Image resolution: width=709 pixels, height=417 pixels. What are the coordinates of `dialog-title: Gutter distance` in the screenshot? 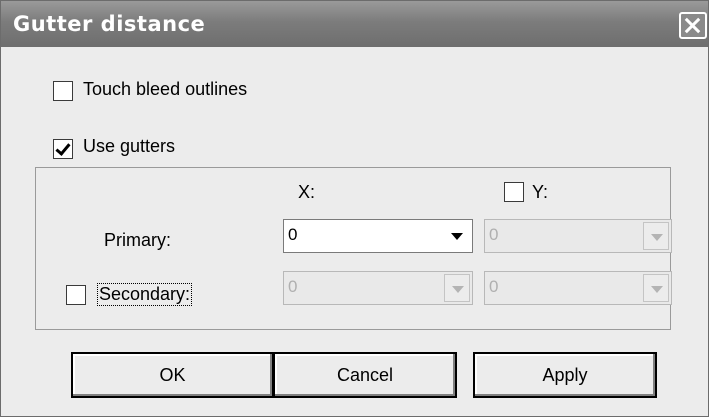 It's located at (109, 24).